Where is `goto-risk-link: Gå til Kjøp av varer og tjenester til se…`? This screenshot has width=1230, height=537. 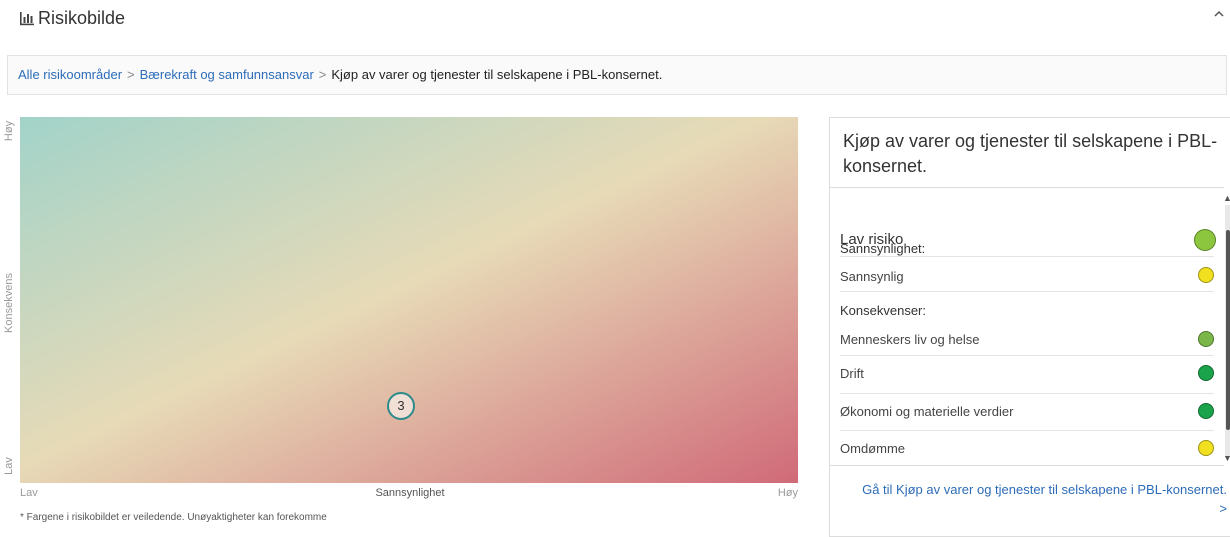
goto-risk-link: Gå til Kjøp av varer og tjenester til se… is located at coordinates (1041, 499).